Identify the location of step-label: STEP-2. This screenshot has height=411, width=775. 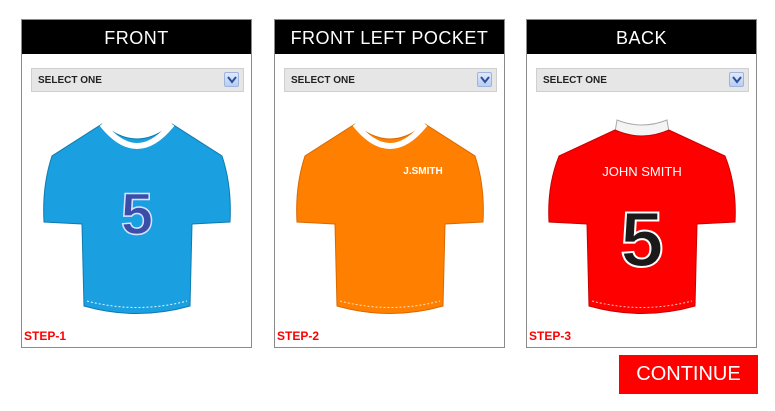
(298, 336).